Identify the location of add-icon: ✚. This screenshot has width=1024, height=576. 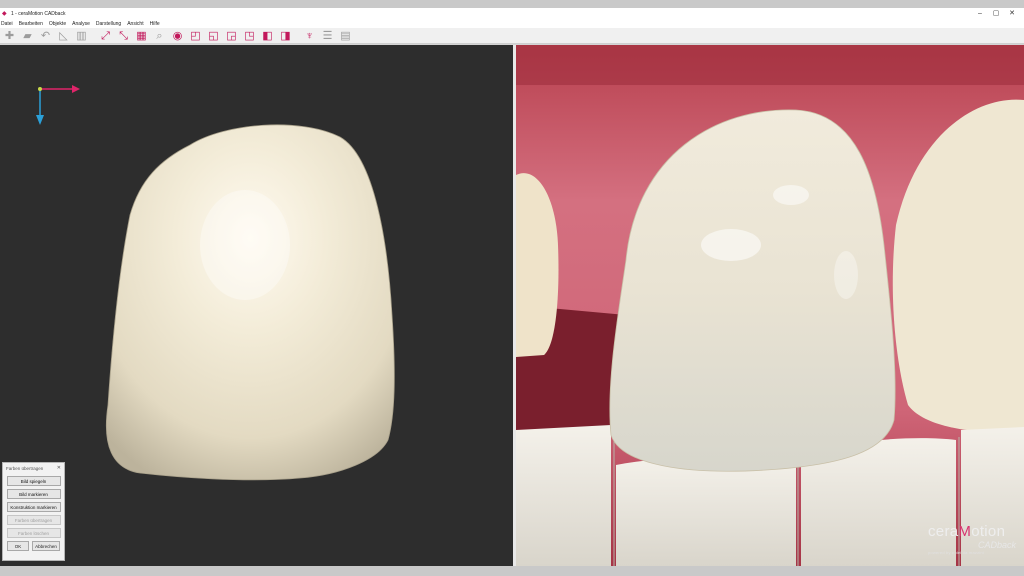
(9, 36).